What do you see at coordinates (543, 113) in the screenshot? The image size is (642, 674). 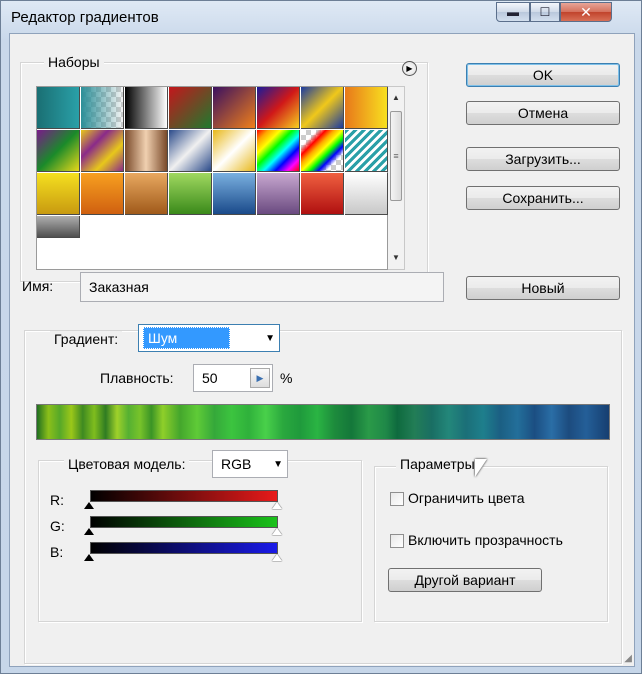 I see `cancel-button: Отмена` at bounding box center [543, 113].